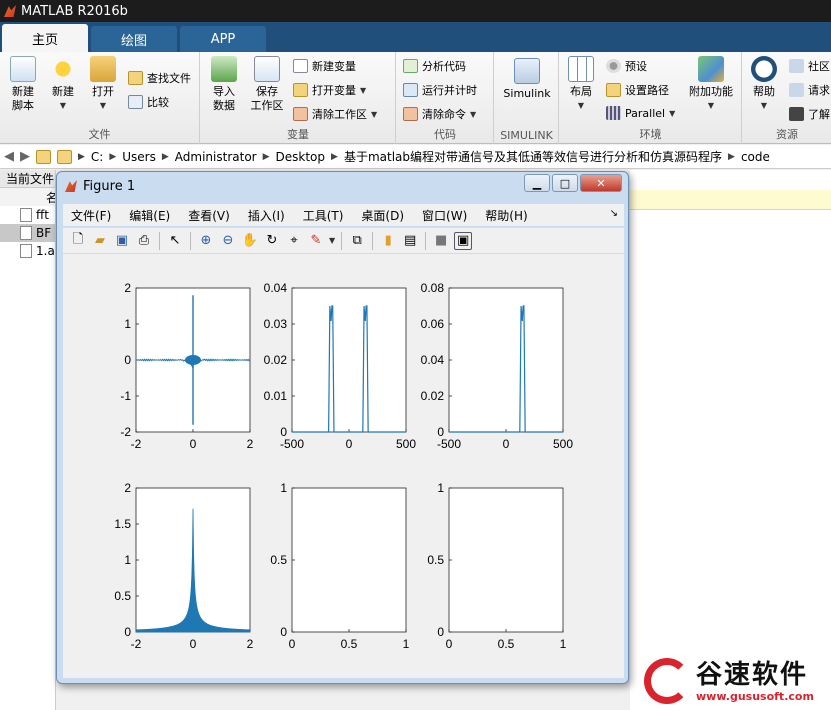 The width and height of the screenshot is (831, 710). Describe the element at coordinates (764, 84) in the screenshot. I see `help-button: 帮助 ▼` at that location.